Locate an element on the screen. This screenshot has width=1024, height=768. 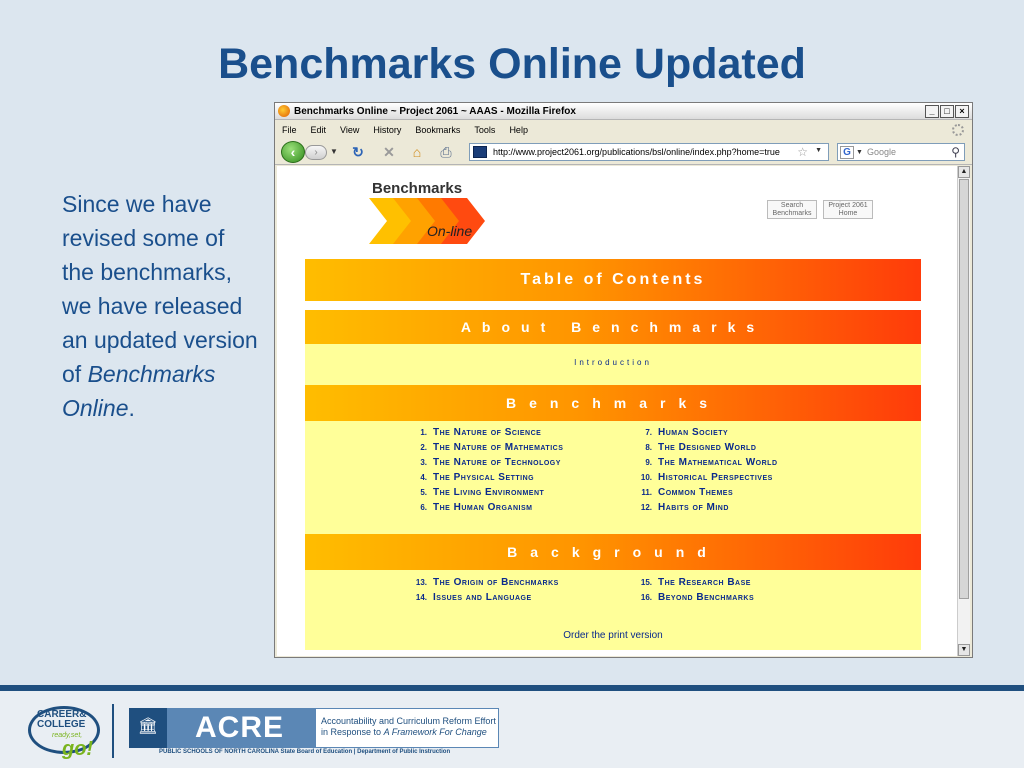
list-item: 11. Common Themes is located at coordinates (726, 493).